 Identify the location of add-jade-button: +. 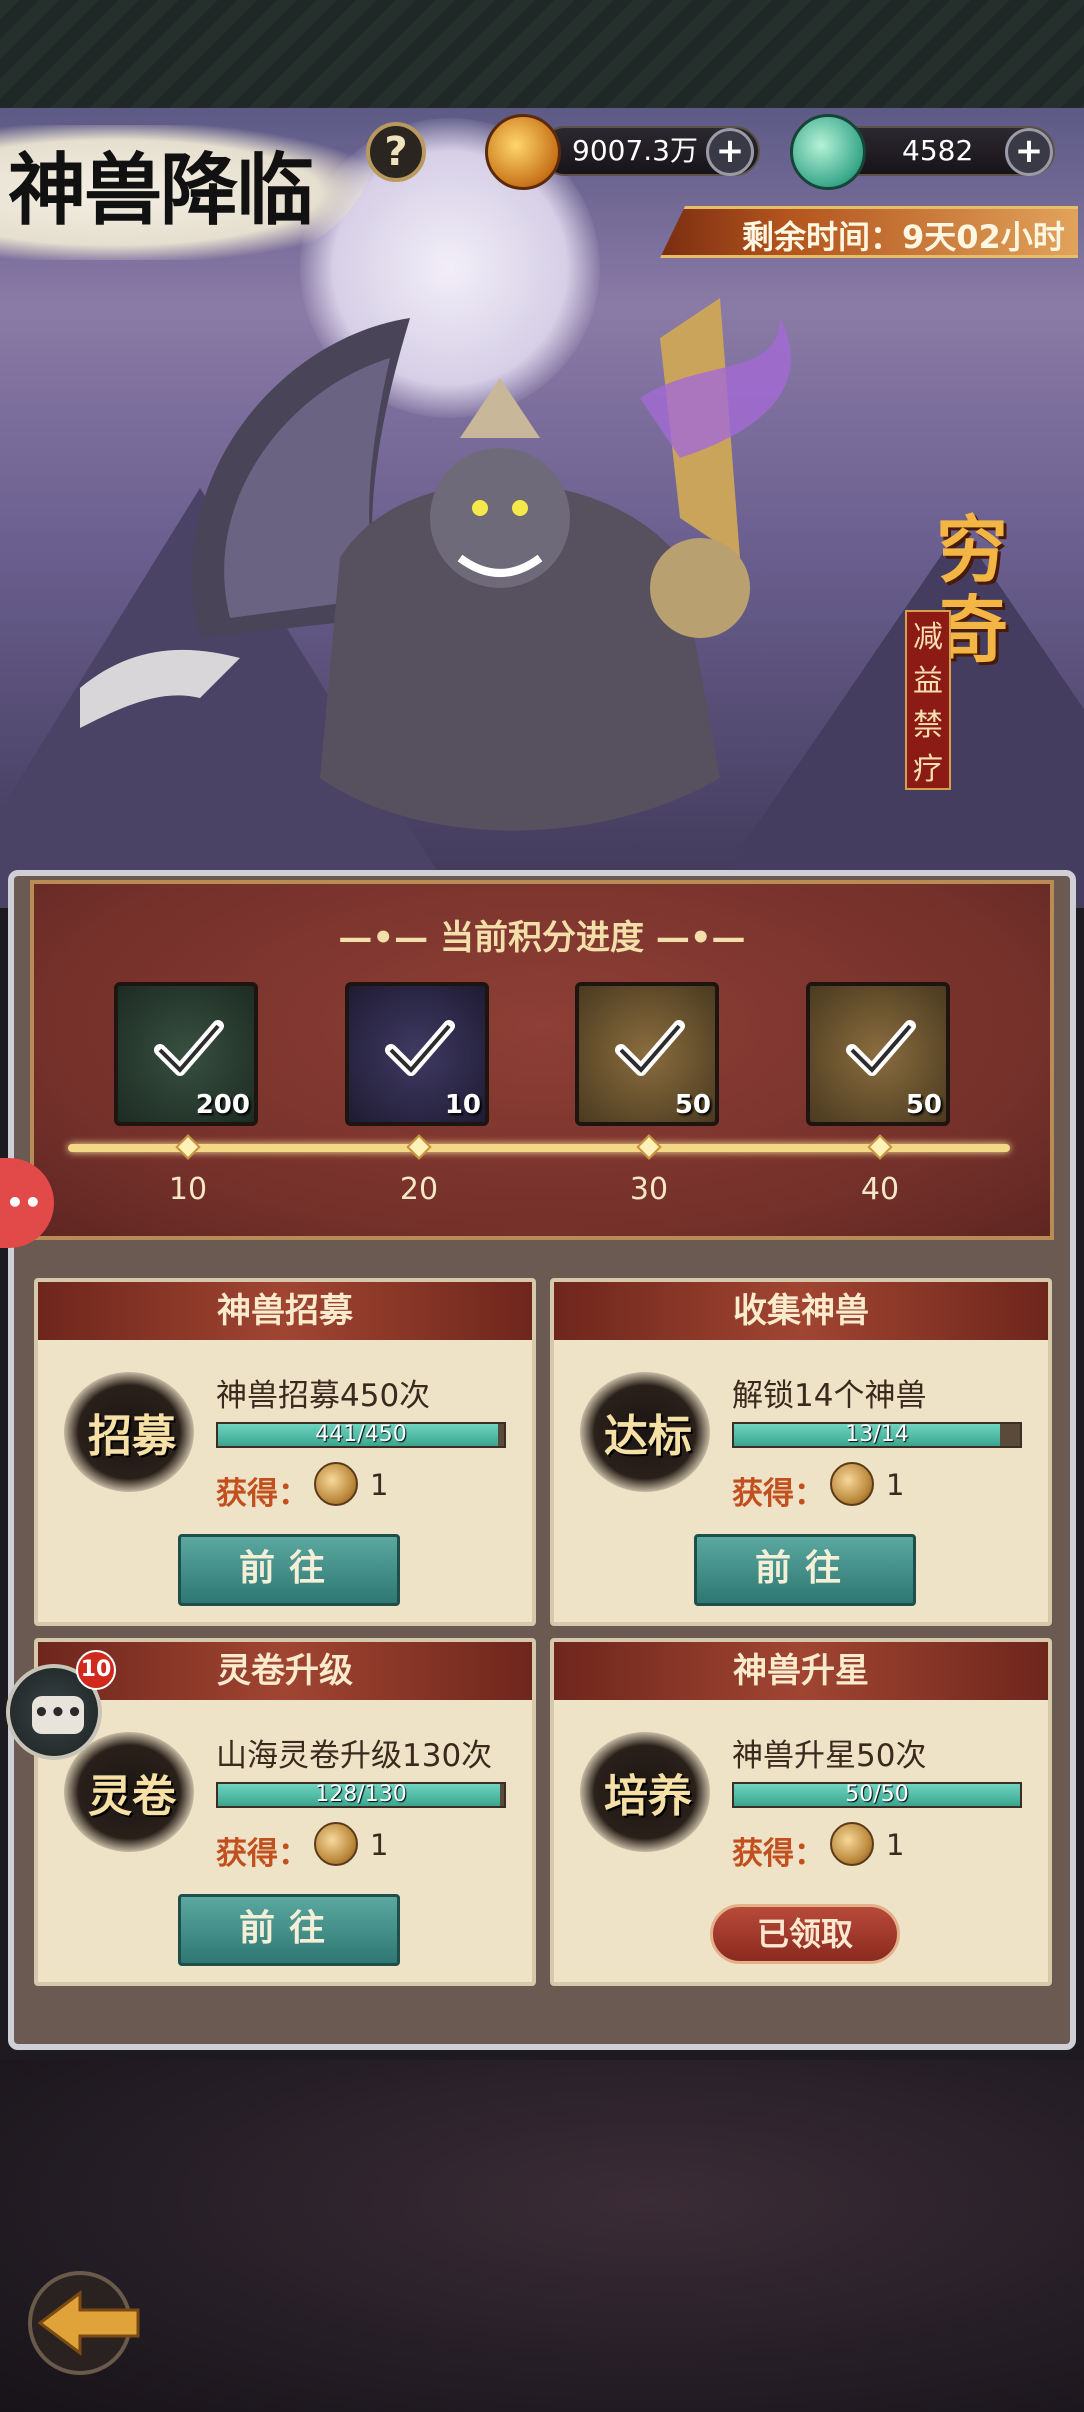
(1029, 152).